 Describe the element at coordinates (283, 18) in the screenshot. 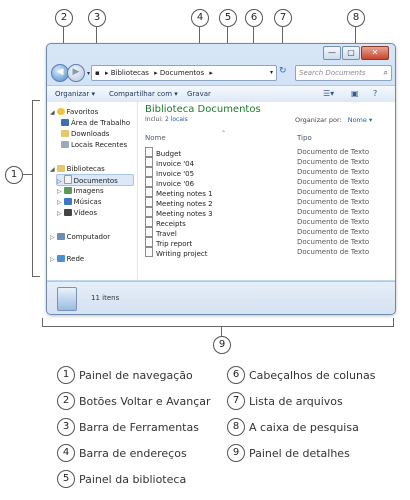

I see `callout-7: 7` at that location.